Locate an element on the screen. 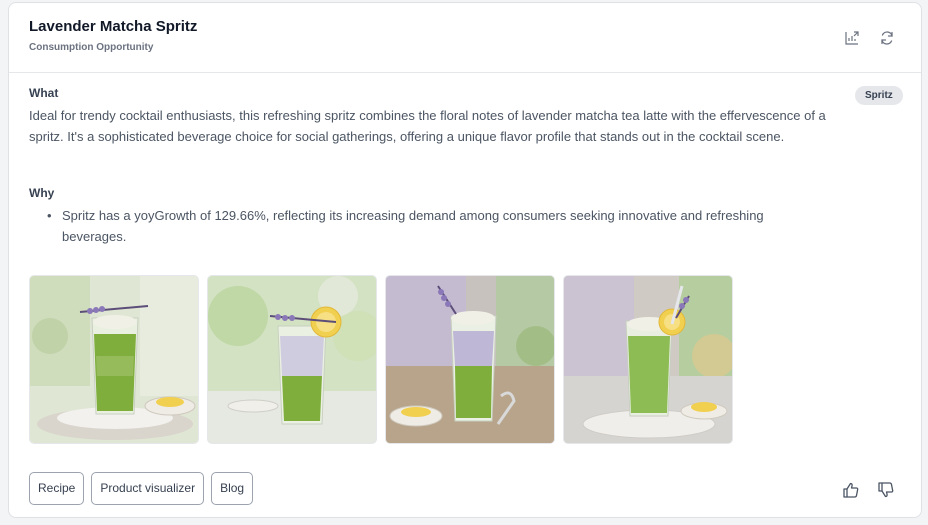 The image size is (928, 525). blog-button: Blog is located at coordinates (232, 488).